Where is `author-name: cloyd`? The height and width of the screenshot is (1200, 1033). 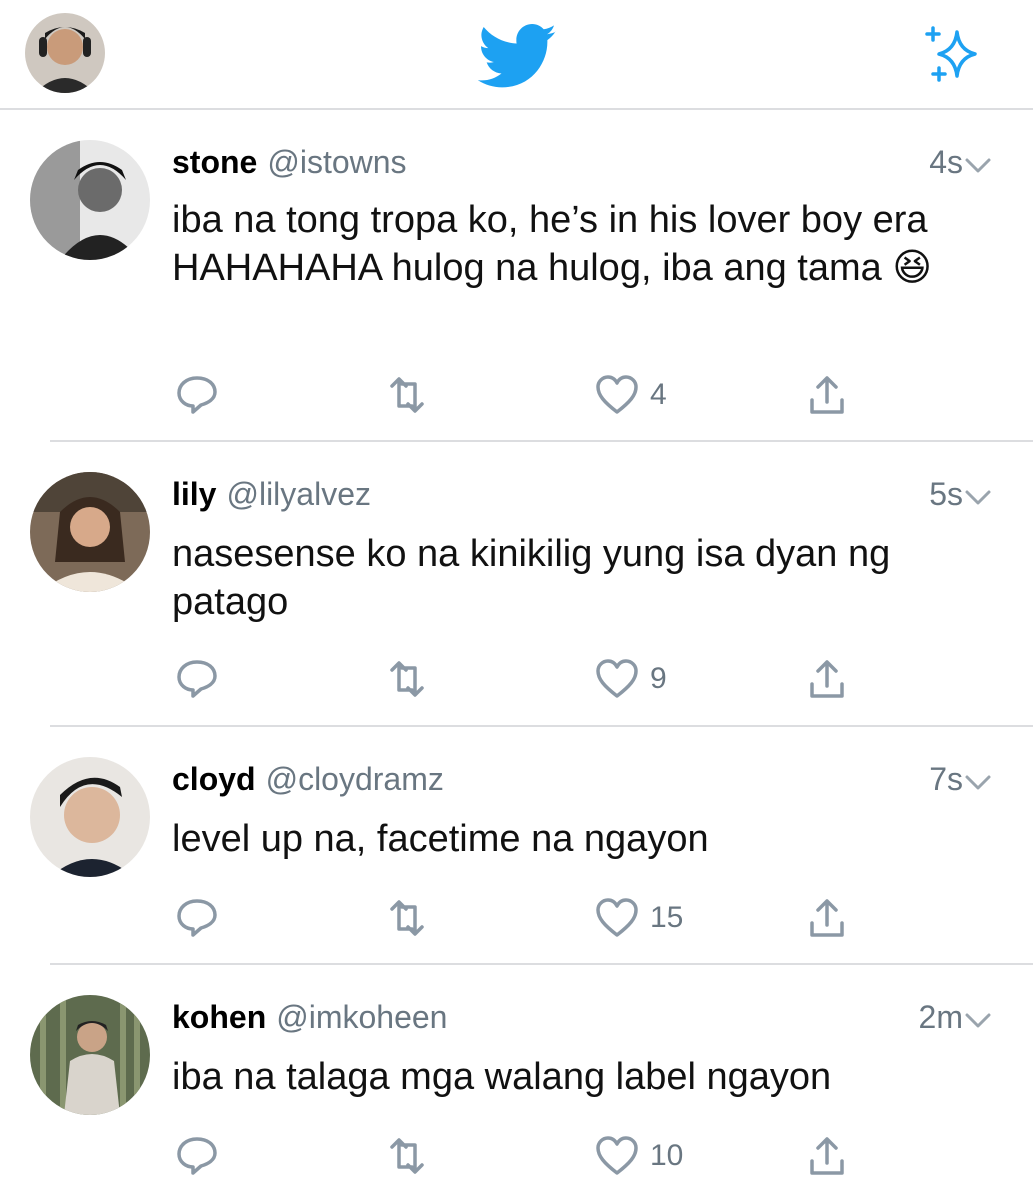 author-name: cloyd is located at coordinates (214, 779).